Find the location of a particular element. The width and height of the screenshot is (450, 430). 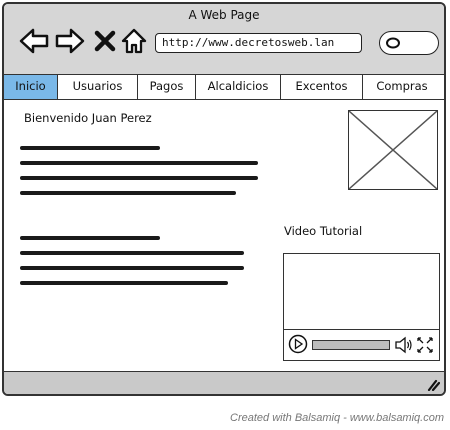

volume-icon is located at coordinates (404, 345).